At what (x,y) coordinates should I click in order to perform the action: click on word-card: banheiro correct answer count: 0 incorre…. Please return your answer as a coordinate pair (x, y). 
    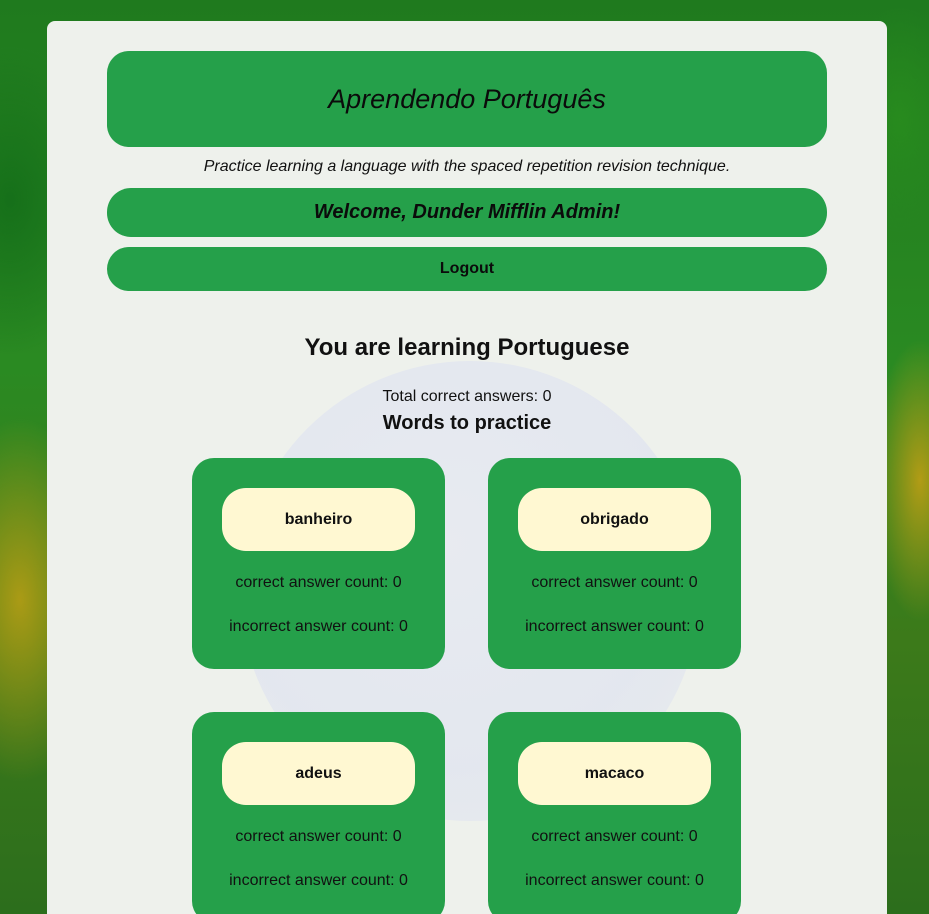
    Looking at the image, I should click on (318, 563).